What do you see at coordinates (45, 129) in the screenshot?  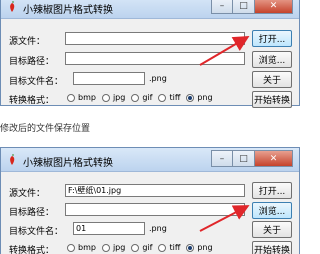 I see `caption-text: 修改后的文件保存位置` at bounding box center [45, 129].